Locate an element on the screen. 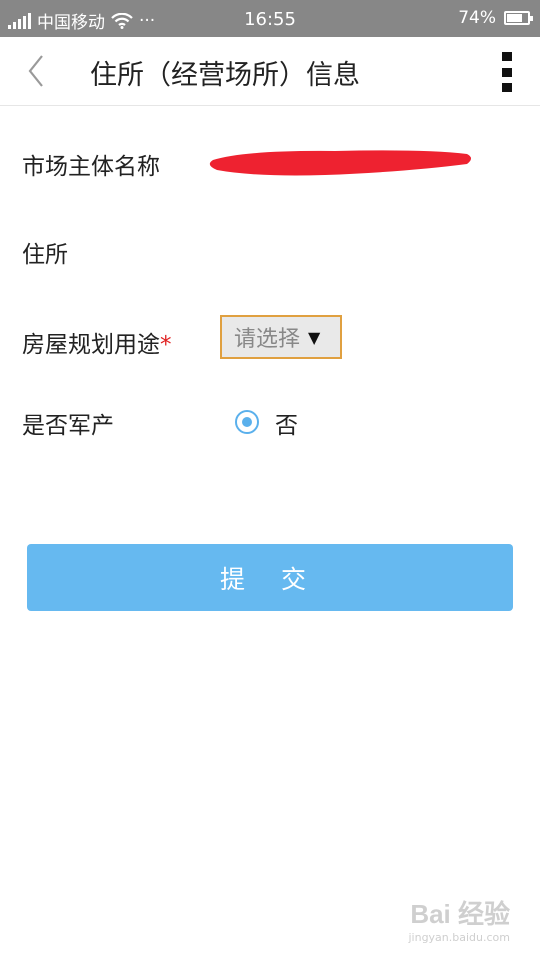 This screenshot has height=960, width=540. submit-button: 提 交 is located at coordinates (270, 577).